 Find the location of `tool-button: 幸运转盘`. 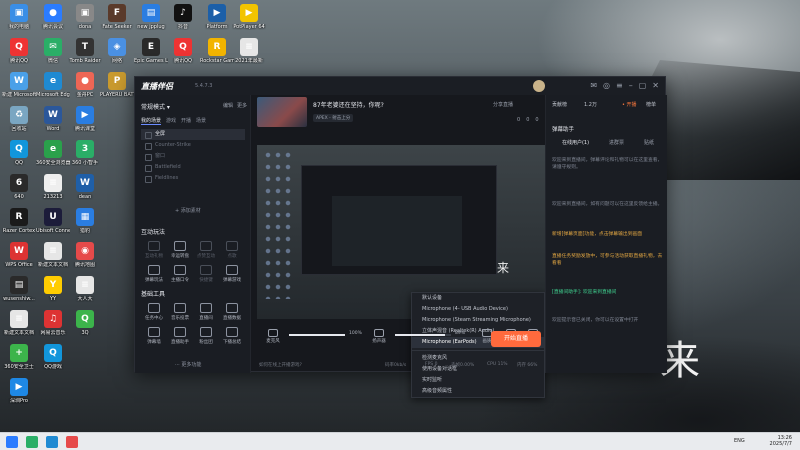

tool-button: 幸运转盘 is located at coordinates (180, 250).